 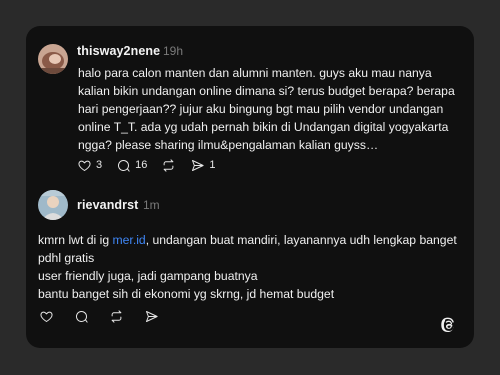 I want to click on timestamp: 19h, so click(x=173, y=51).